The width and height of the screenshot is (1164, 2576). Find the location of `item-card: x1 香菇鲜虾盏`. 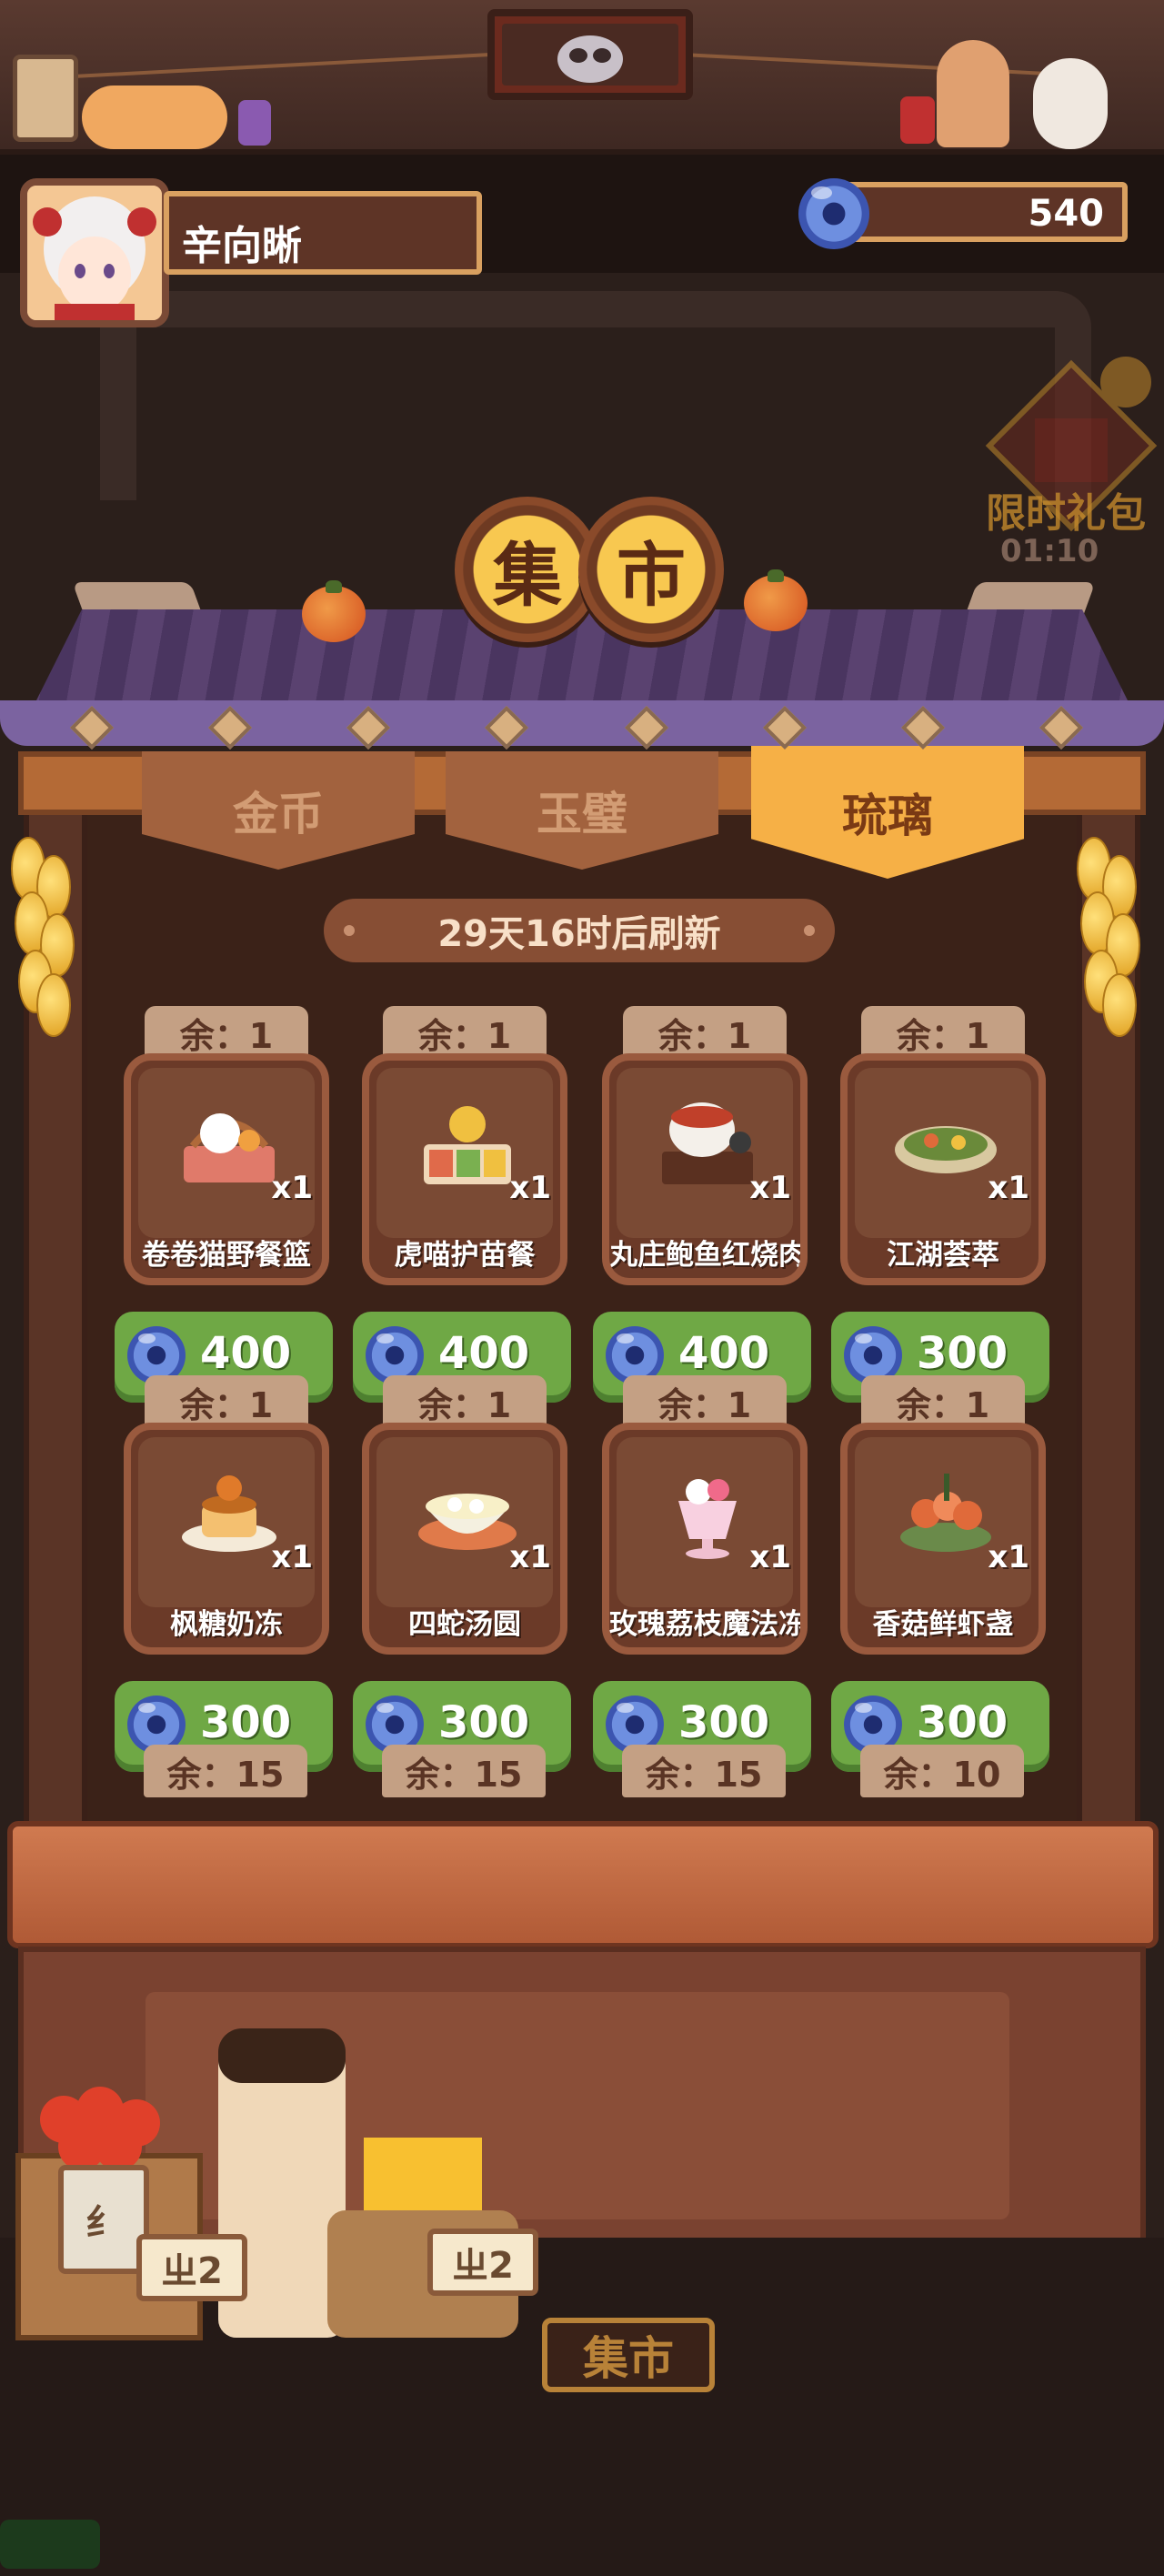

item-card: x1 香菇鲜虾盏 is located at coordinates (943, 1539).